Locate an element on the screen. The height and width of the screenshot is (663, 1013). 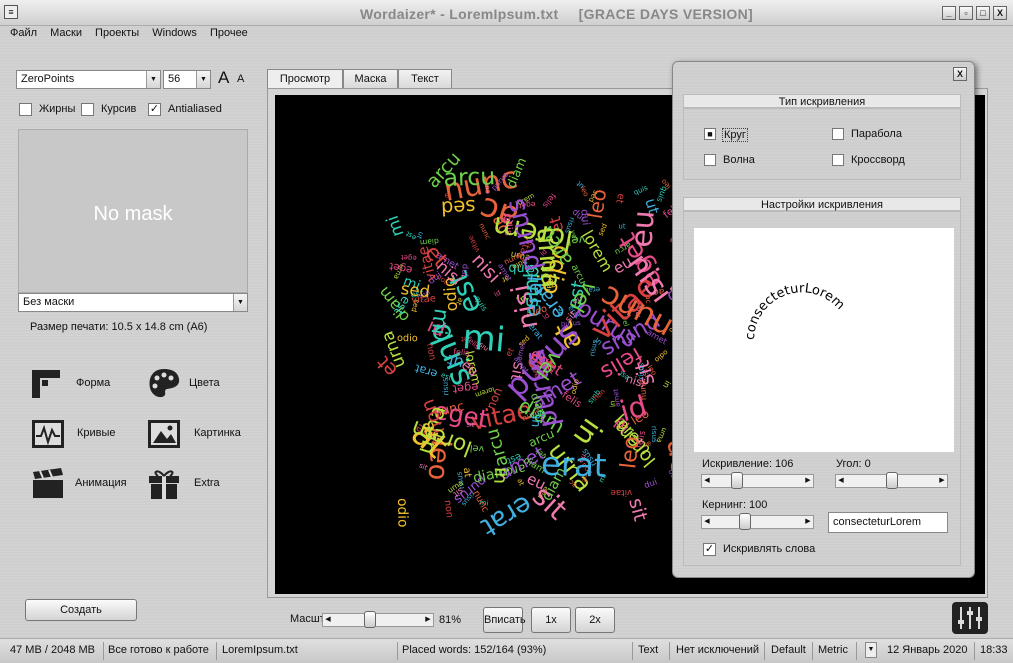
radio-parabola-label: Парабола is located at coordinates (876, 134).